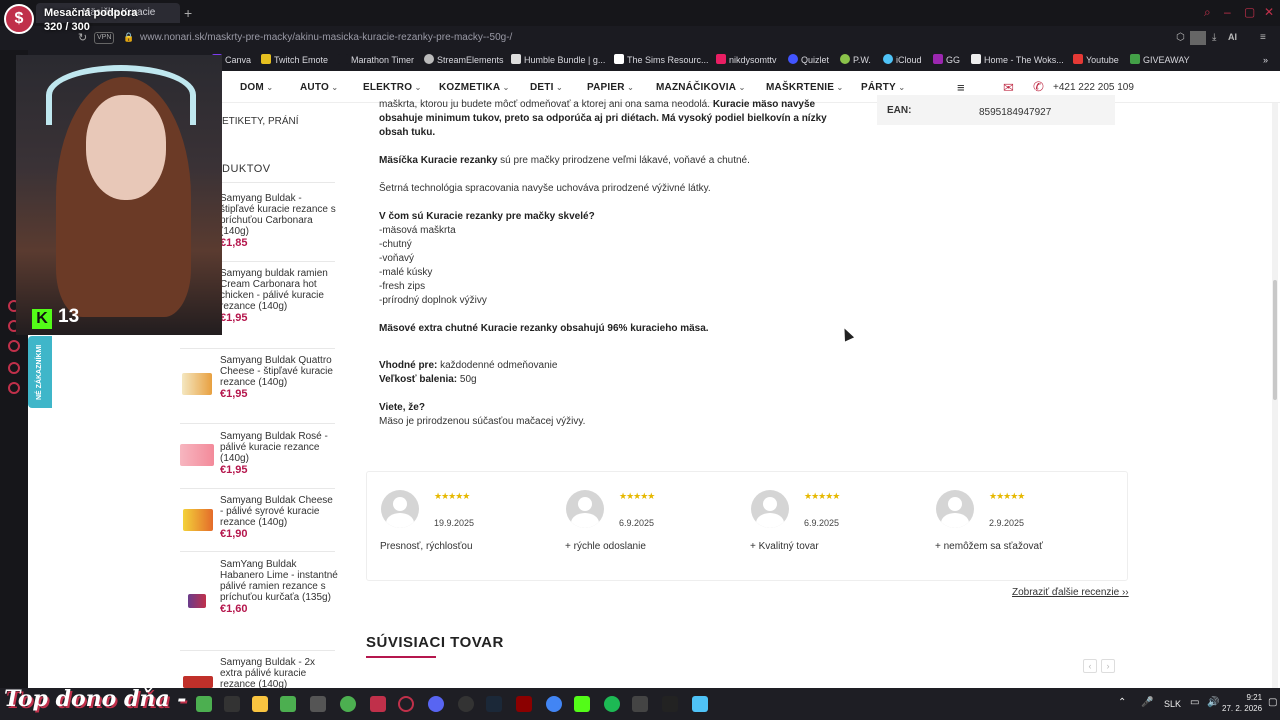  What do you see at coordinates (319, 87) in the screenshot?
I see `nav-item-auto: AUTO` at bounding box center [319, 87].